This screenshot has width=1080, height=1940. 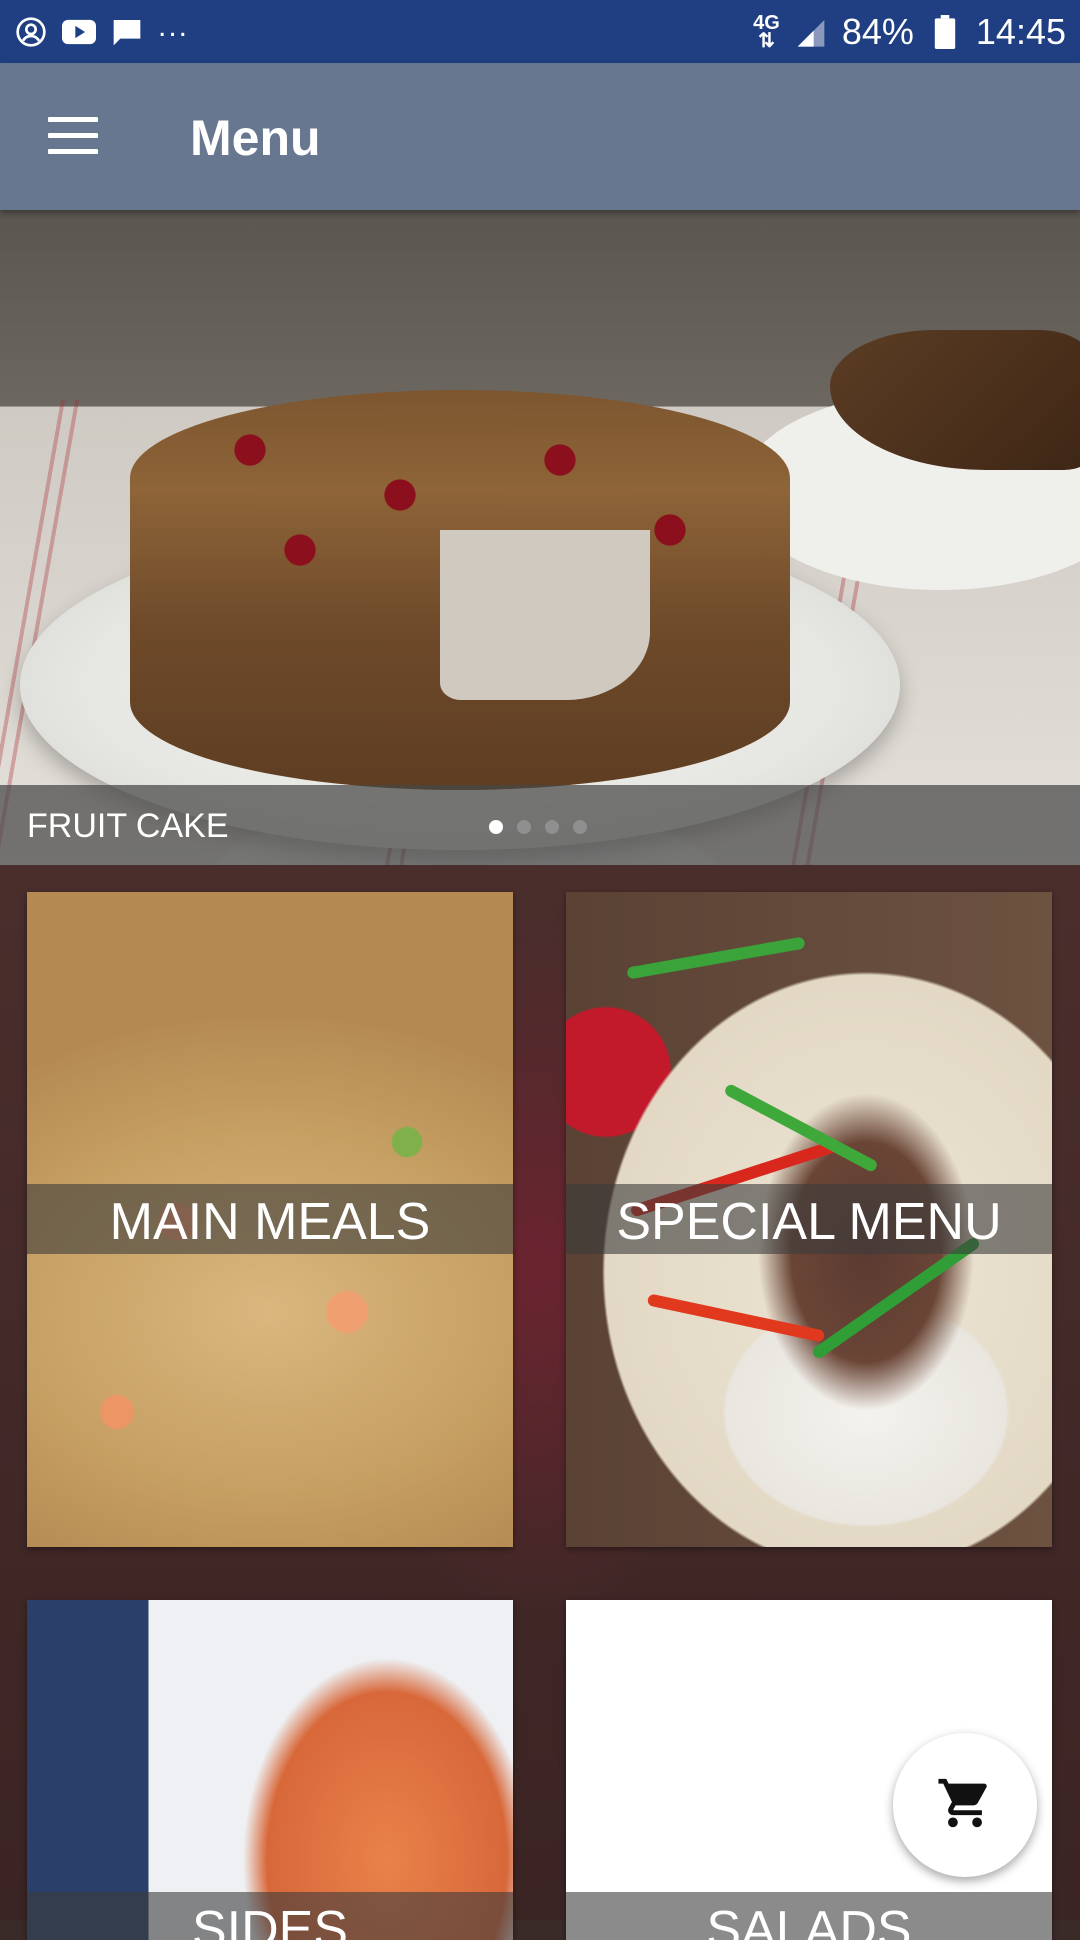 I want to click on battery-icon, so click(x=945, y=31).